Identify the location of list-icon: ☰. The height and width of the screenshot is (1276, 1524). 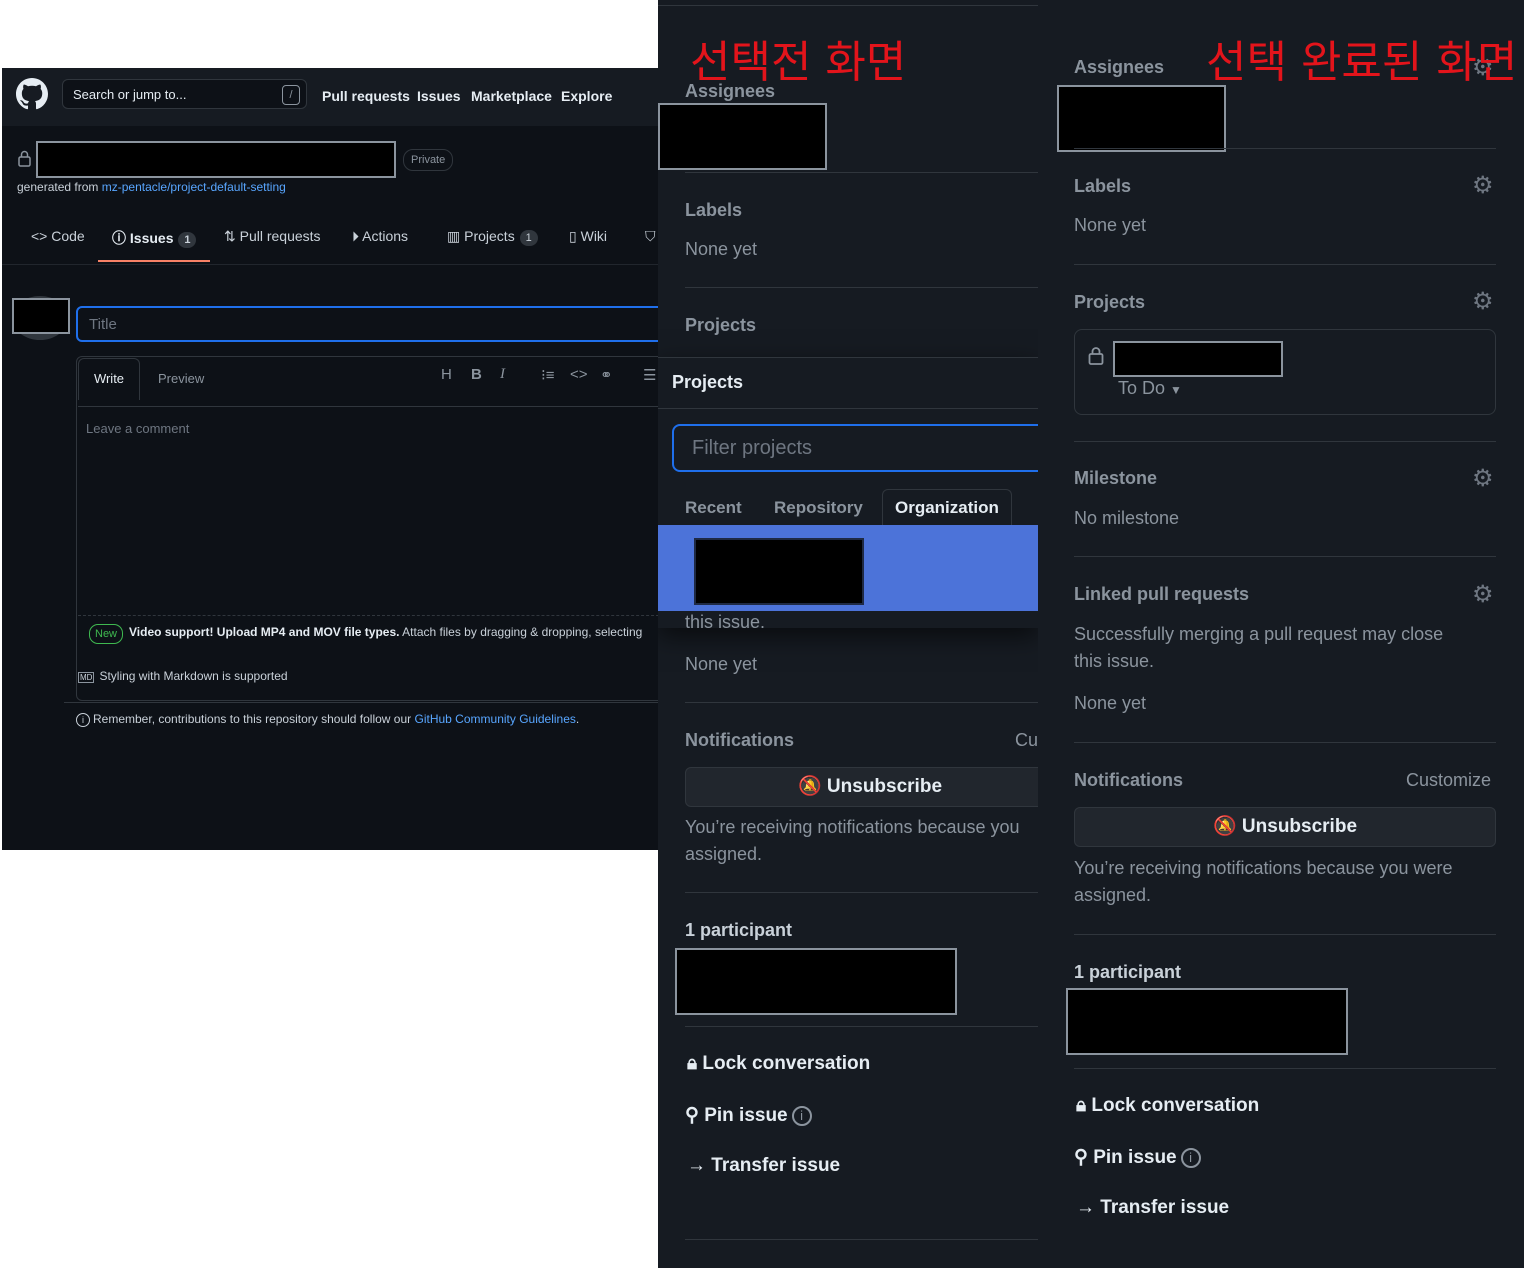
(649, 375).